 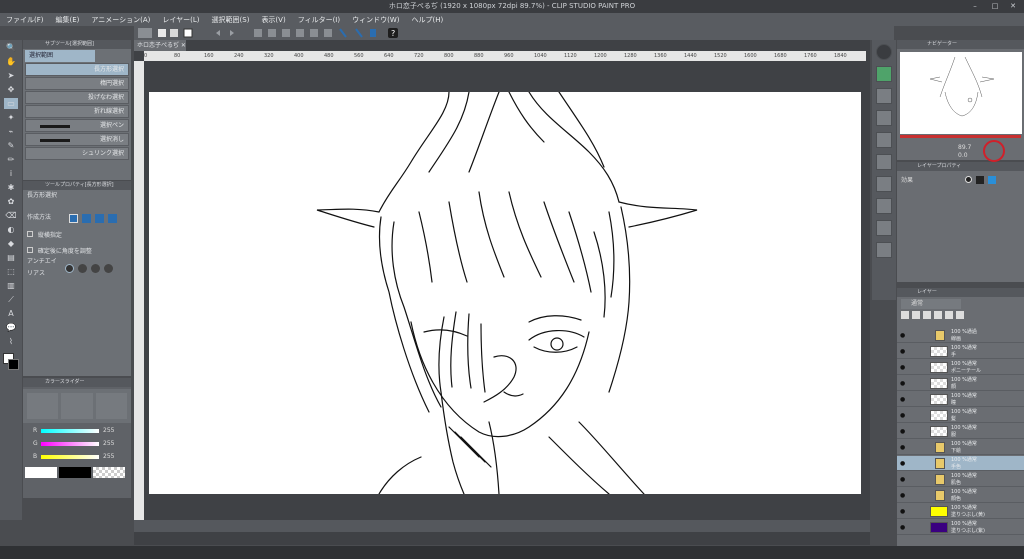 What do you see at coordinates (11, 173) in the screenshot?
I see `brush-tool-icon: ⅰ` at bounding box center [11, 173].